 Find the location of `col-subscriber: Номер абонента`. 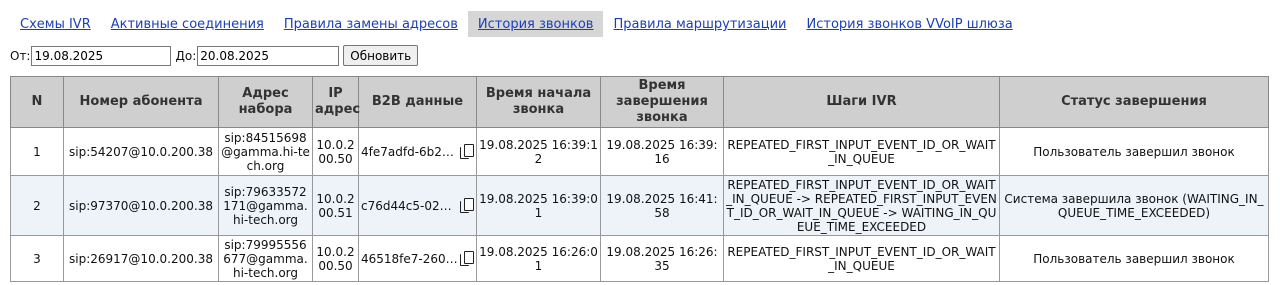

col-subscriber: Номер абонента is located at coordinates (141, 102).